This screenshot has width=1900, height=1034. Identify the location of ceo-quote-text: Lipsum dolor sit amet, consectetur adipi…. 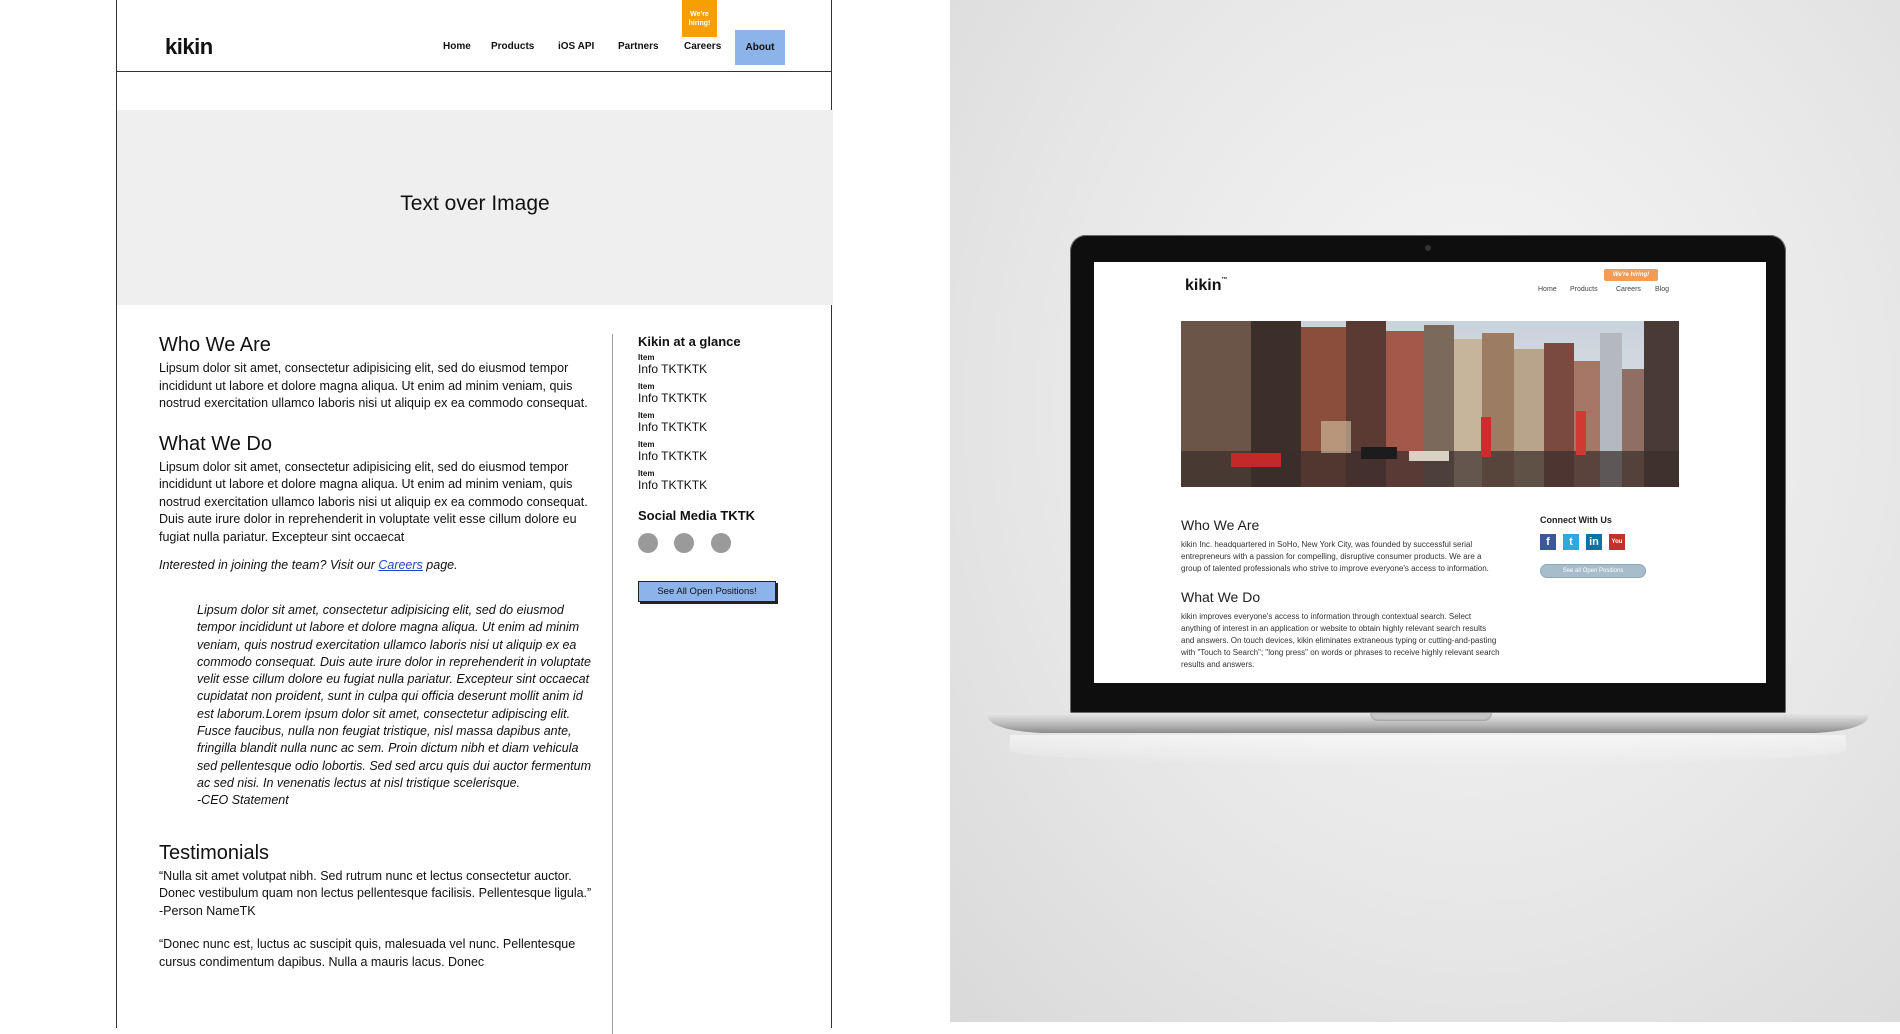
(394, 696).